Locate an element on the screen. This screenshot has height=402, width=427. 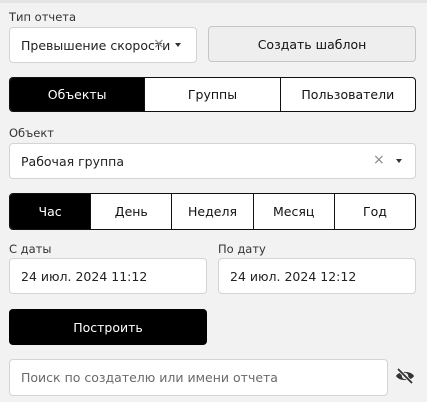
tab-day: День is located at coordinates (130, 211).